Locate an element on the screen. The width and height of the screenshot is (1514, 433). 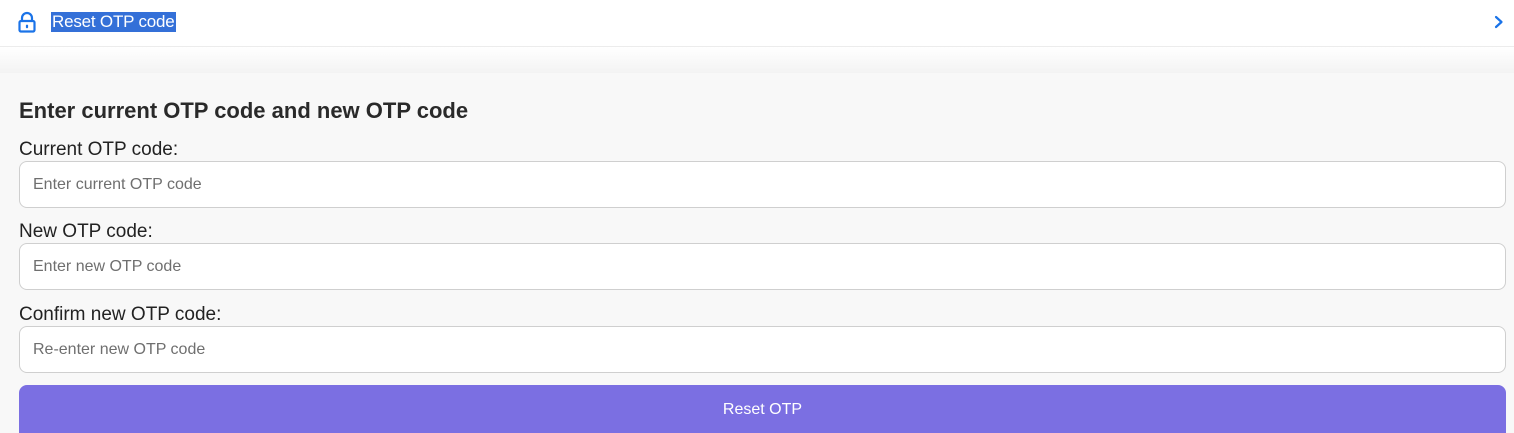
reset-otp-section-header: Reset OTP code is located at coordinates (757, 23).